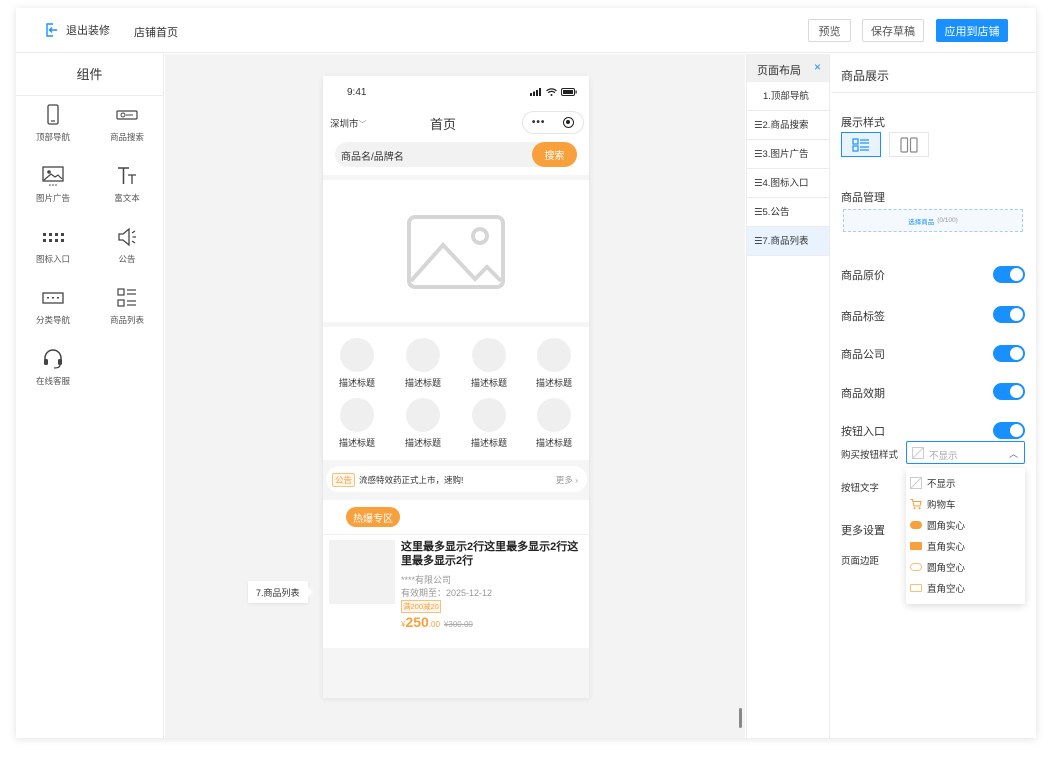 The image size is (1052, 764). I want to click on layout-item-goods-search: ☰2.商品搜索, so click(788, 125).